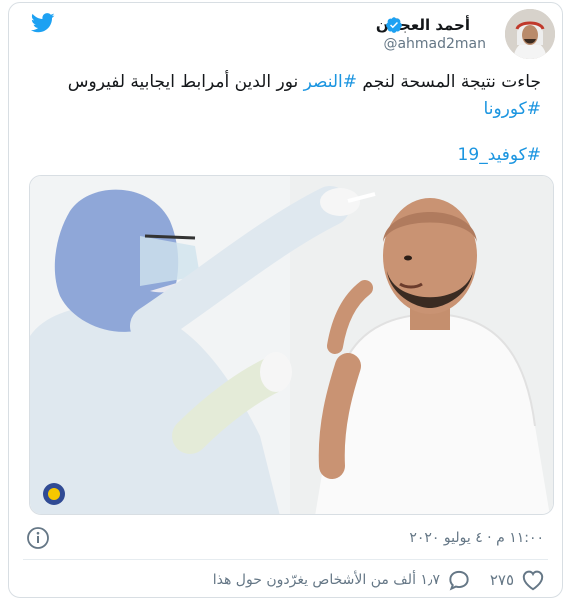 Image resolution: width=571 pixels, height=604 pixels. Describe the element at coordinates (330, 82) in the screenshot. I see `hashtag-link: #النصر` at that location.